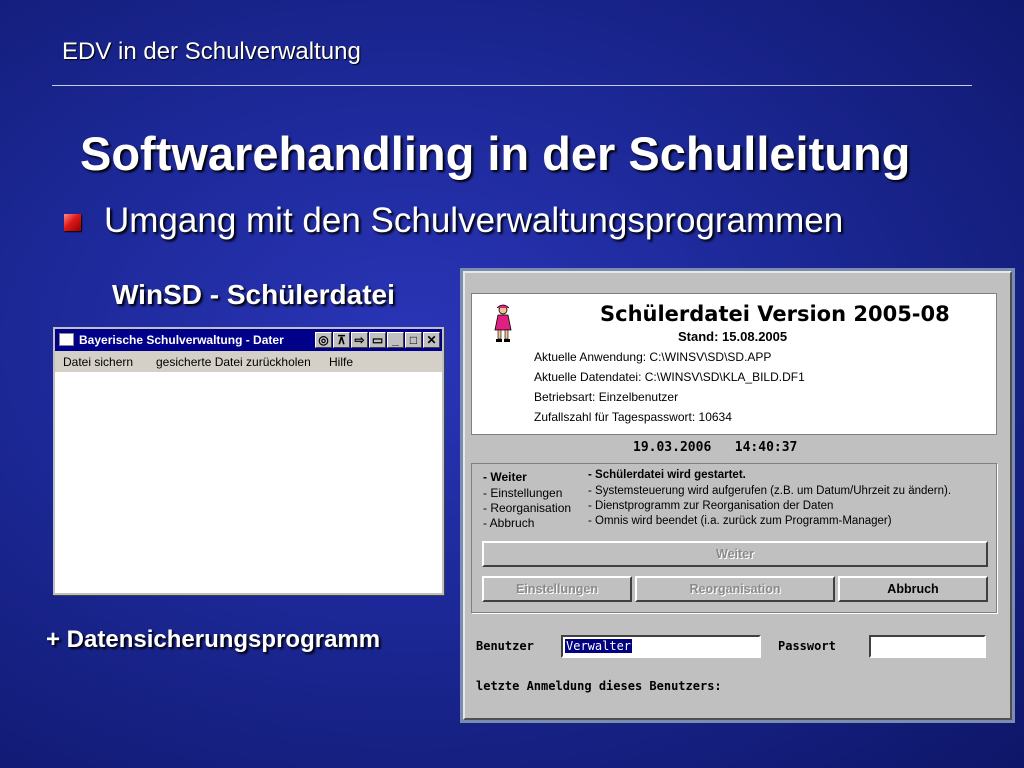  Describe the element at coordinates (213, 639) in the screenshot. I see `backup-label: + Datensicherungsprogramm` at that location.